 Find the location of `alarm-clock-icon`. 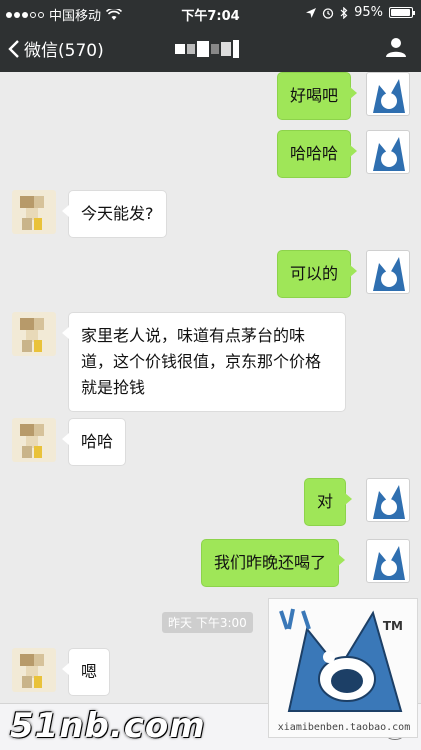

alarm-clock-icon is located at coordinates (328, 13).